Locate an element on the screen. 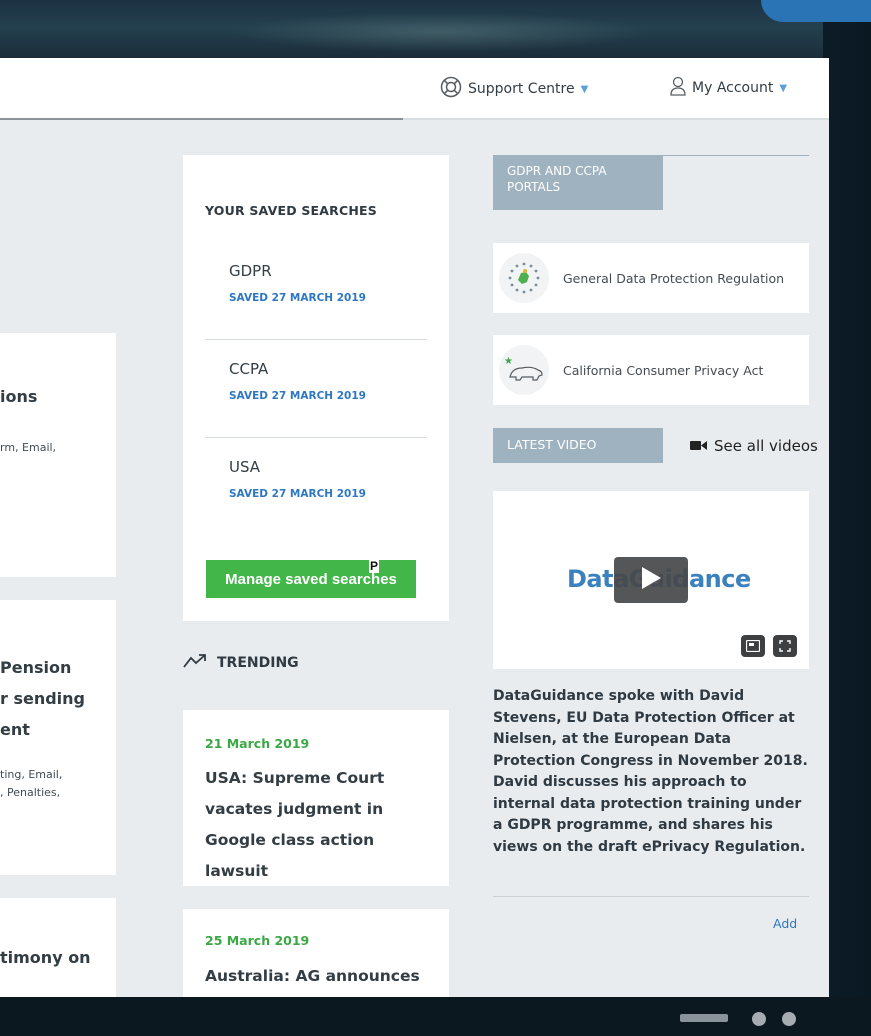 The height and width of the screenshot is (1036, 871). trending-news-card: 25 March 2019 Australia: AG announces is located at coordinates (316, 953).